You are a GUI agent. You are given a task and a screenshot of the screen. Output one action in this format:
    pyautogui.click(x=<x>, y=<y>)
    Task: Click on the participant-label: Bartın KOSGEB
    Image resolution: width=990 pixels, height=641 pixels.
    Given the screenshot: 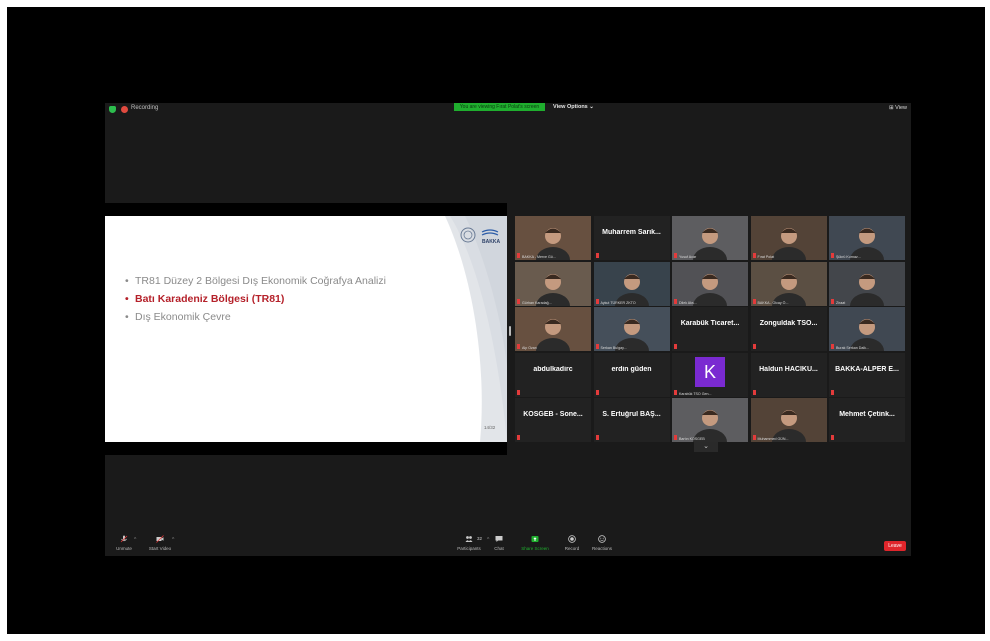 What is the action you would take?
    pyautogui.click(x=692, y=439)
    